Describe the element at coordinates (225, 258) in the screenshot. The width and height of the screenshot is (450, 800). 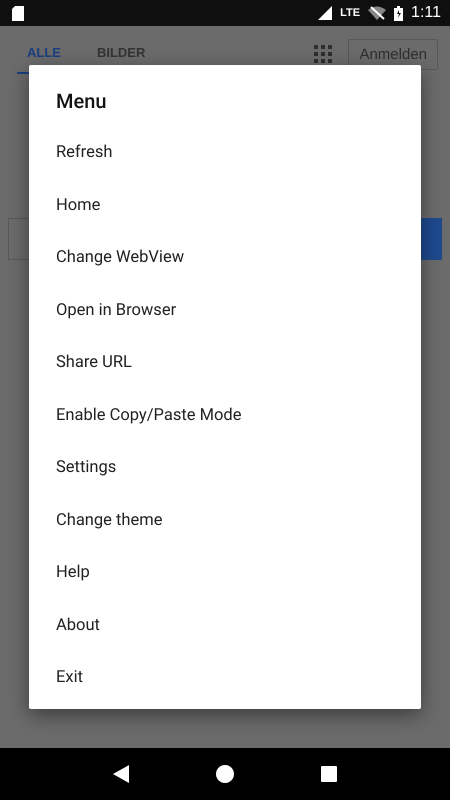
I see `menu-item: Change WebView` at that location.